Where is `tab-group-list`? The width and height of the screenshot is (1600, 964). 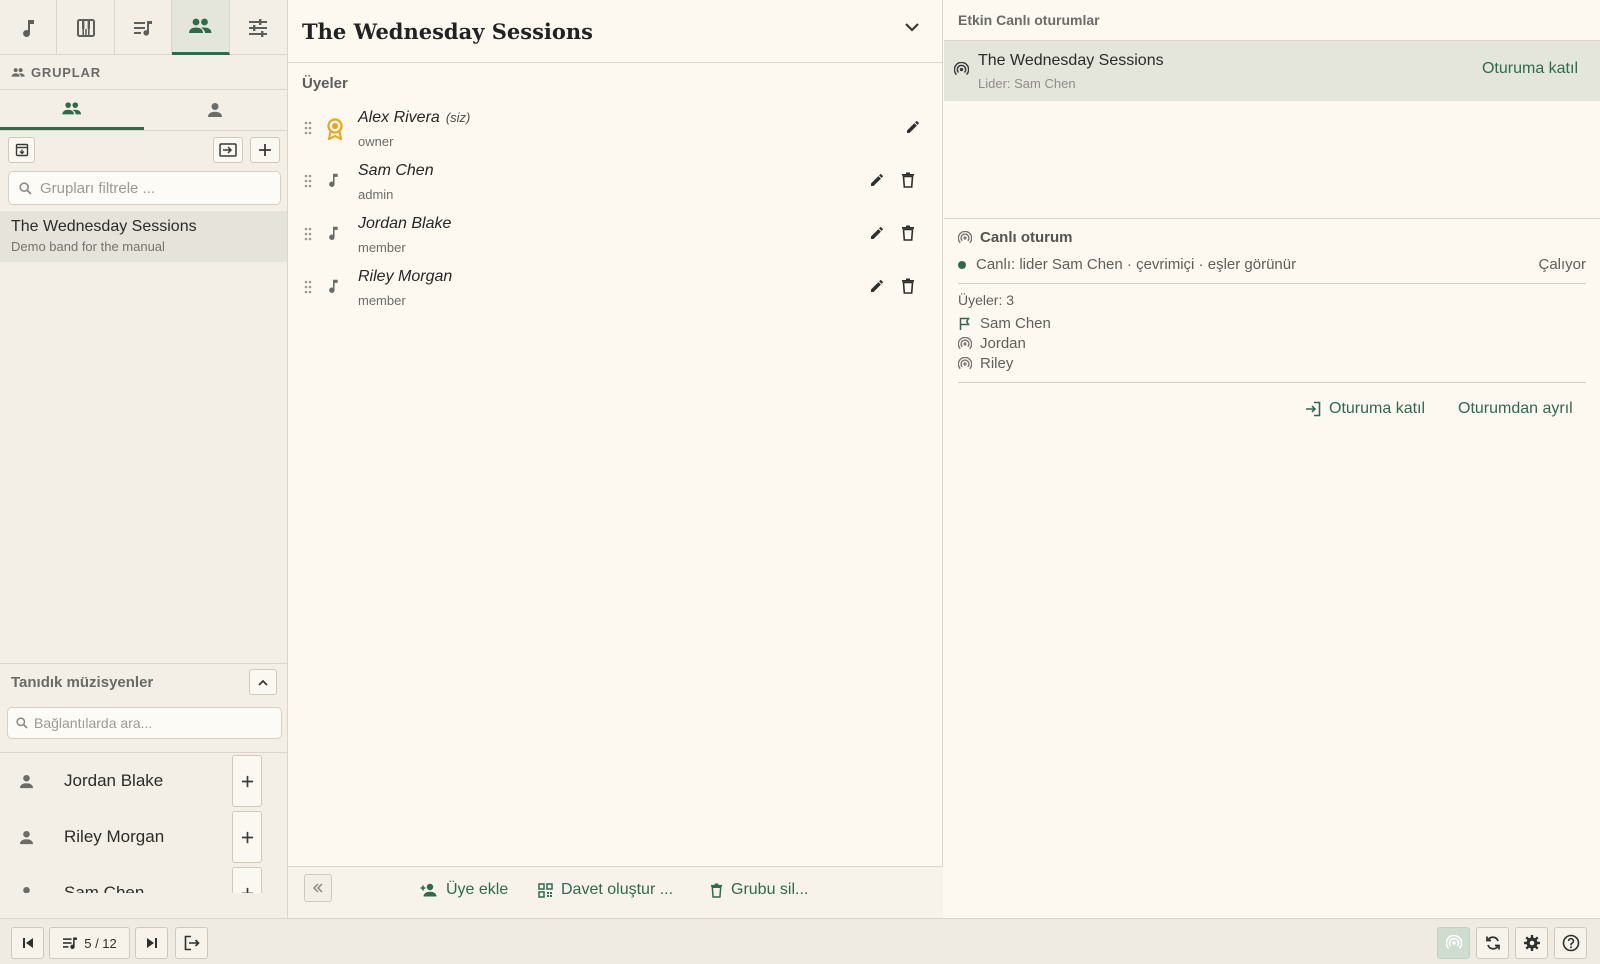
tab-group-list is located at coordinates (72, 110).